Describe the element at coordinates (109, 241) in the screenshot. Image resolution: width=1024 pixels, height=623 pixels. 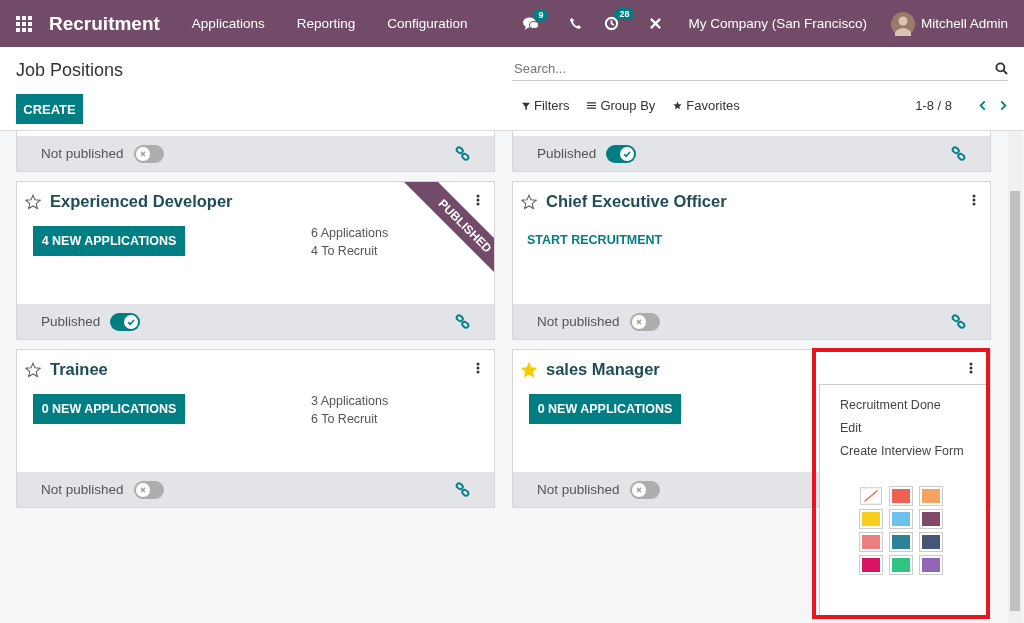
I see `new-applications-button: 4 NEW APPLICATIONS` at that location.